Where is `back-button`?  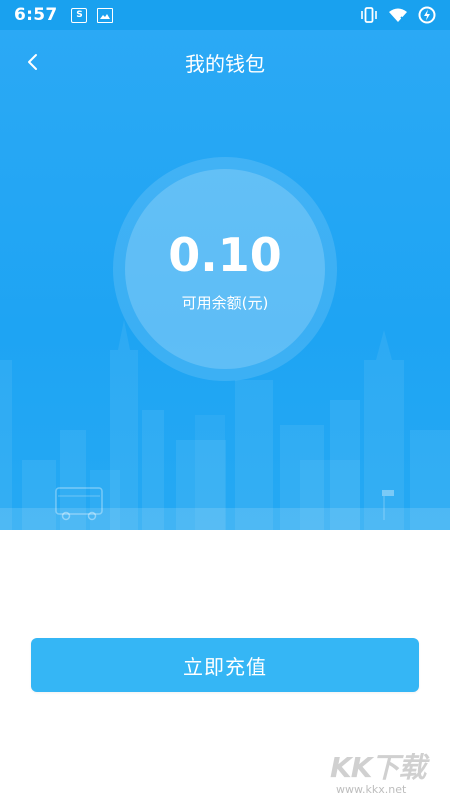
back-button is located at coordinates (32, 62).